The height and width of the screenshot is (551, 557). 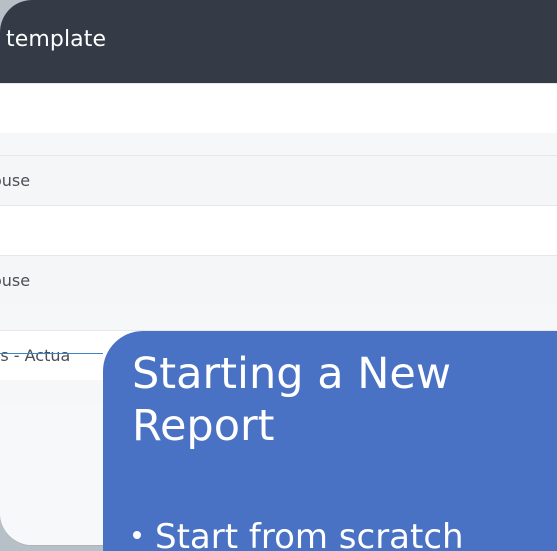 What do you see at coordinates (292, 400) in the screenshot?
I see `slide-title: Starting a New Report` at bounding box center [292, 400].